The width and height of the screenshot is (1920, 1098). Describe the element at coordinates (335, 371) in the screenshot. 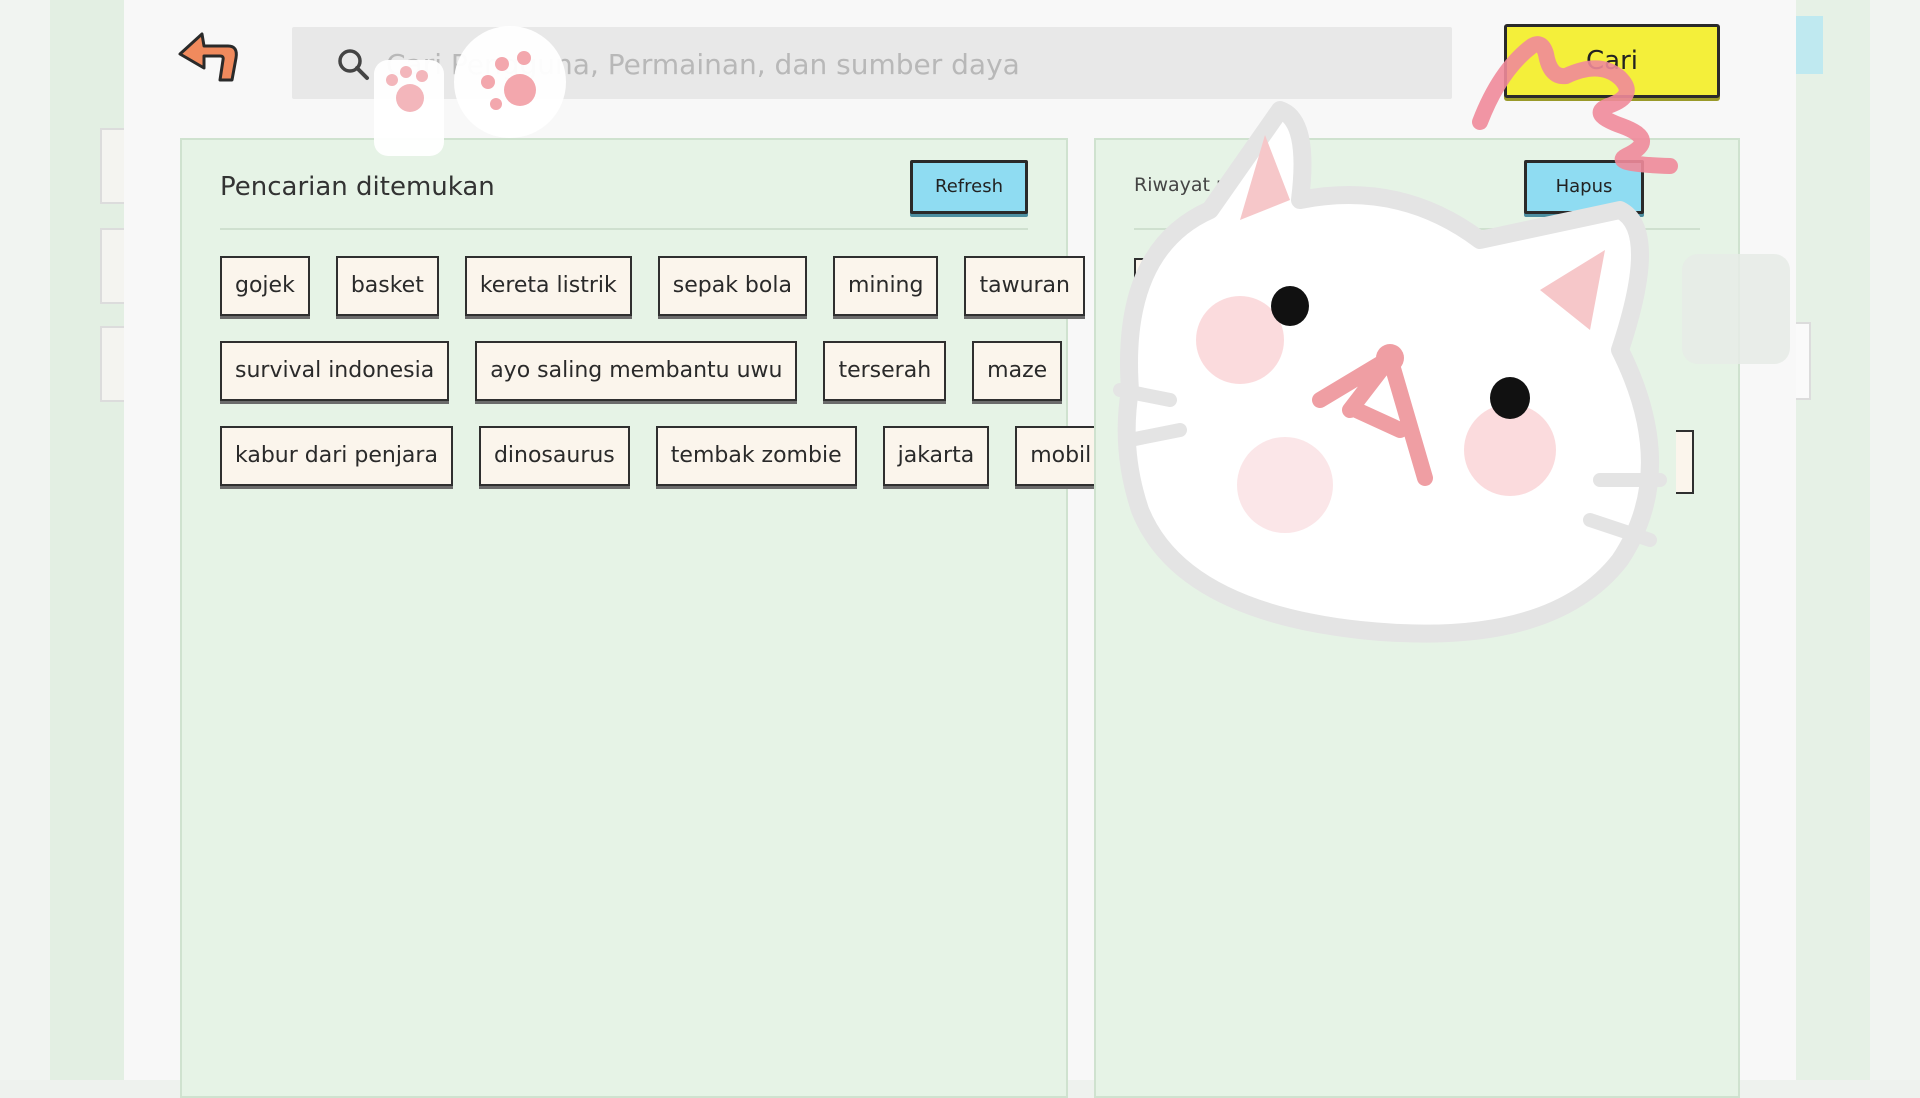

I see `search-tag: survival indonesia` at that location.